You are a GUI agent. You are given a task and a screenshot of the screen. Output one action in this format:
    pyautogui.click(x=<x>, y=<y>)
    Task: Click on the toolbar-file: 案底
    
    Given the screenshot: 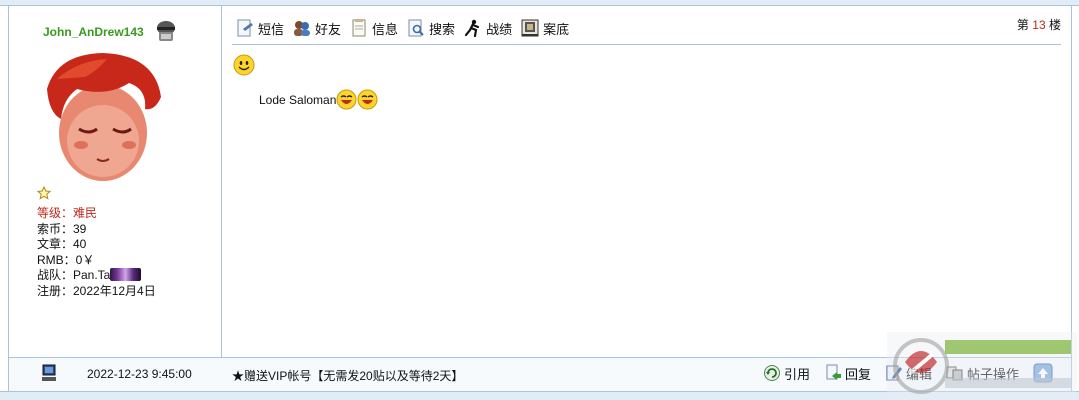 What is the action you would take?
    pyautogui.click(x=544, y=28)
    